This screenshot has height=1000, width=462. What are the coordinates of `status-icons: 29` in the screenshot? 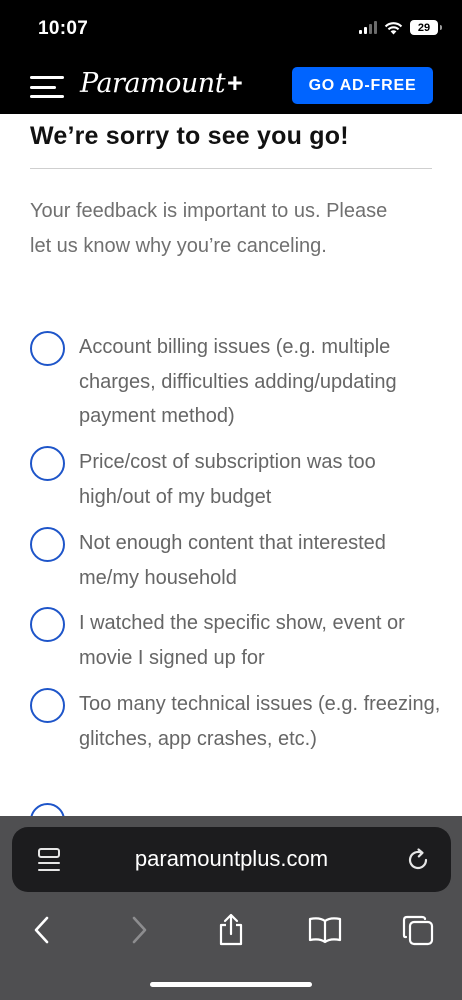 It's located at (400, 27).